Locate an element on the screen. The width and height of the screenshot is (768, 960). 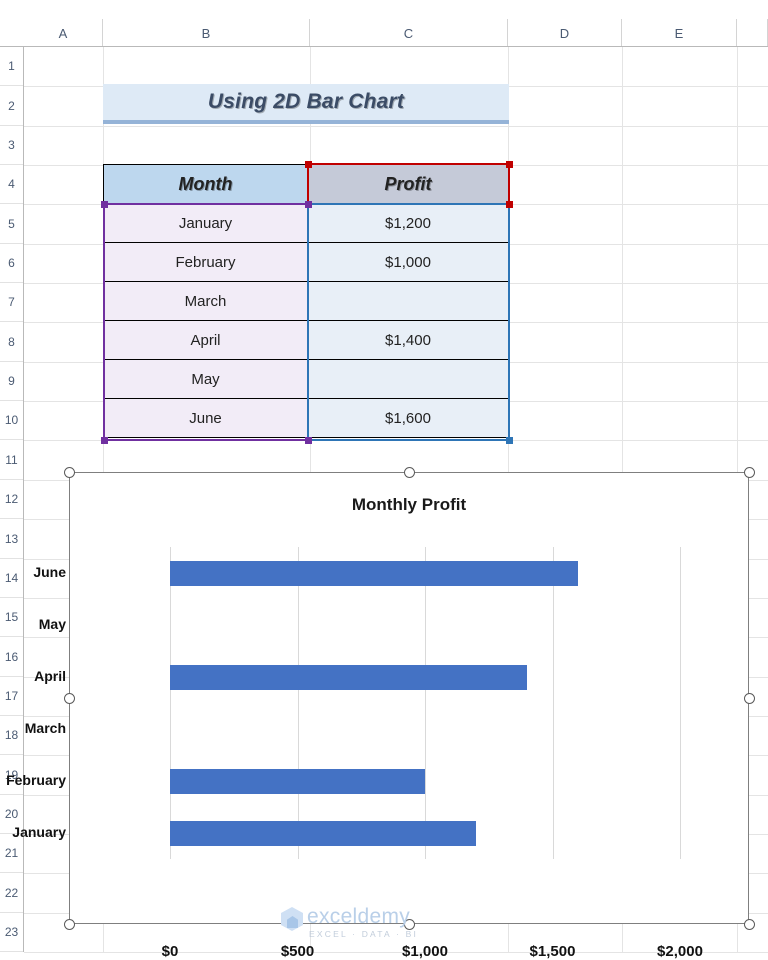
cell-month-june: June is located at coordinates (205, 418).